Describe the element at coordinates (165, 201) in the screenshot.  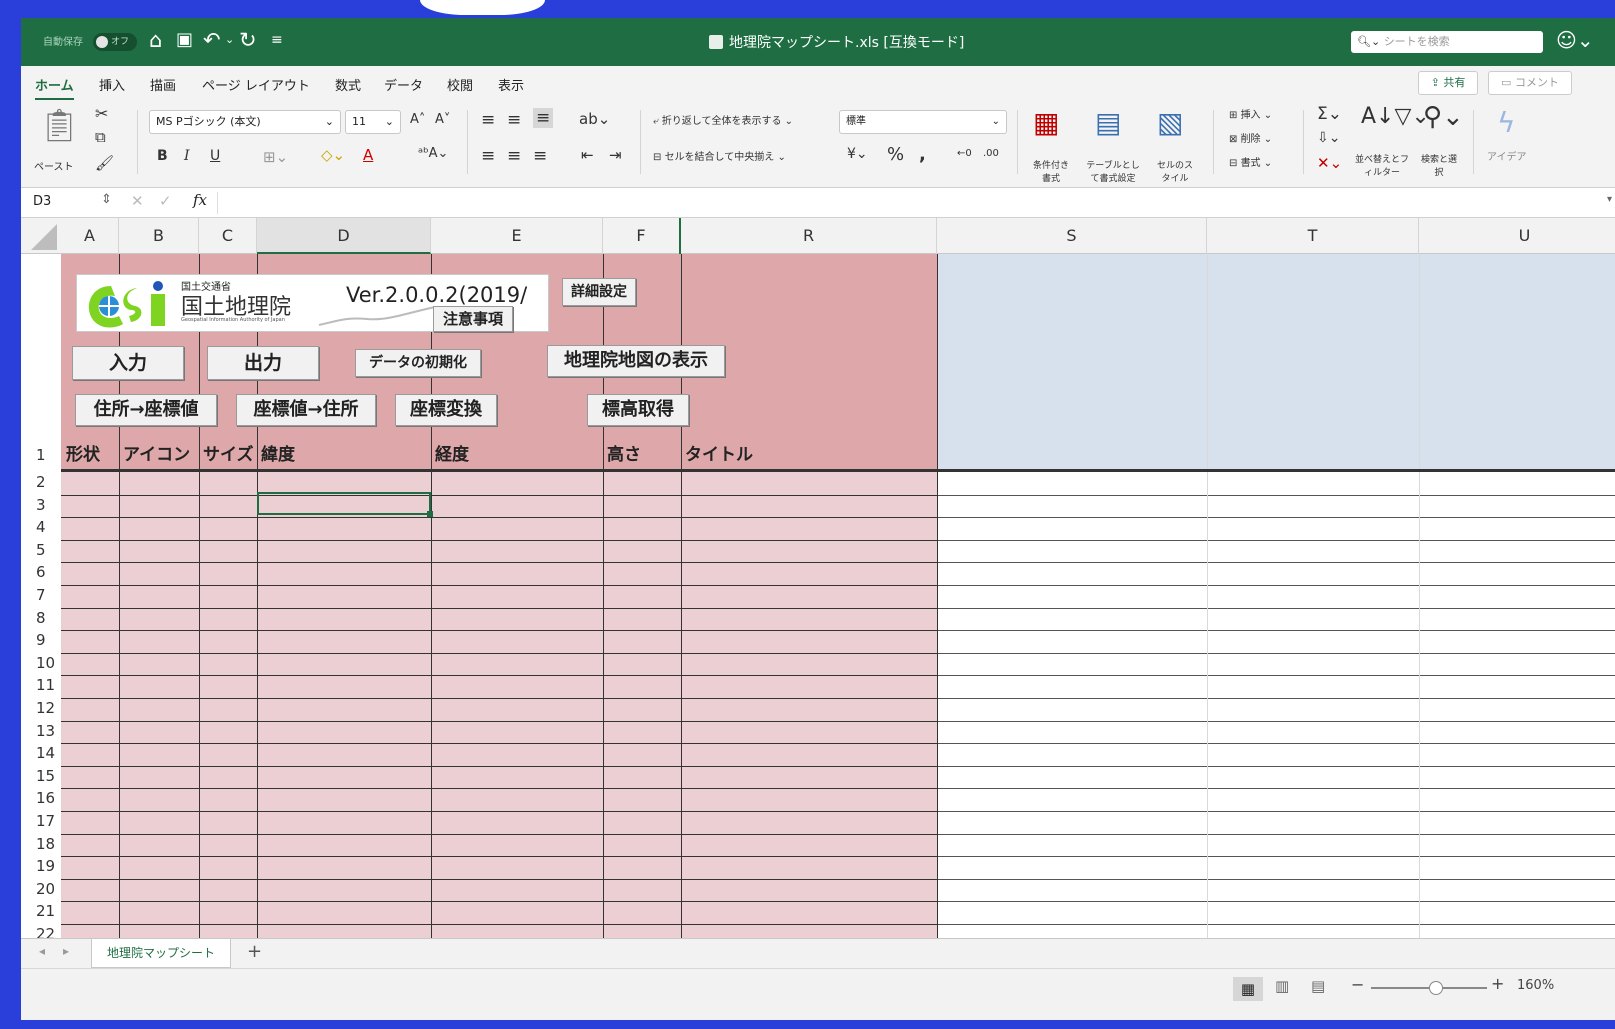
I see `confirm-icon: ✓` at that location.